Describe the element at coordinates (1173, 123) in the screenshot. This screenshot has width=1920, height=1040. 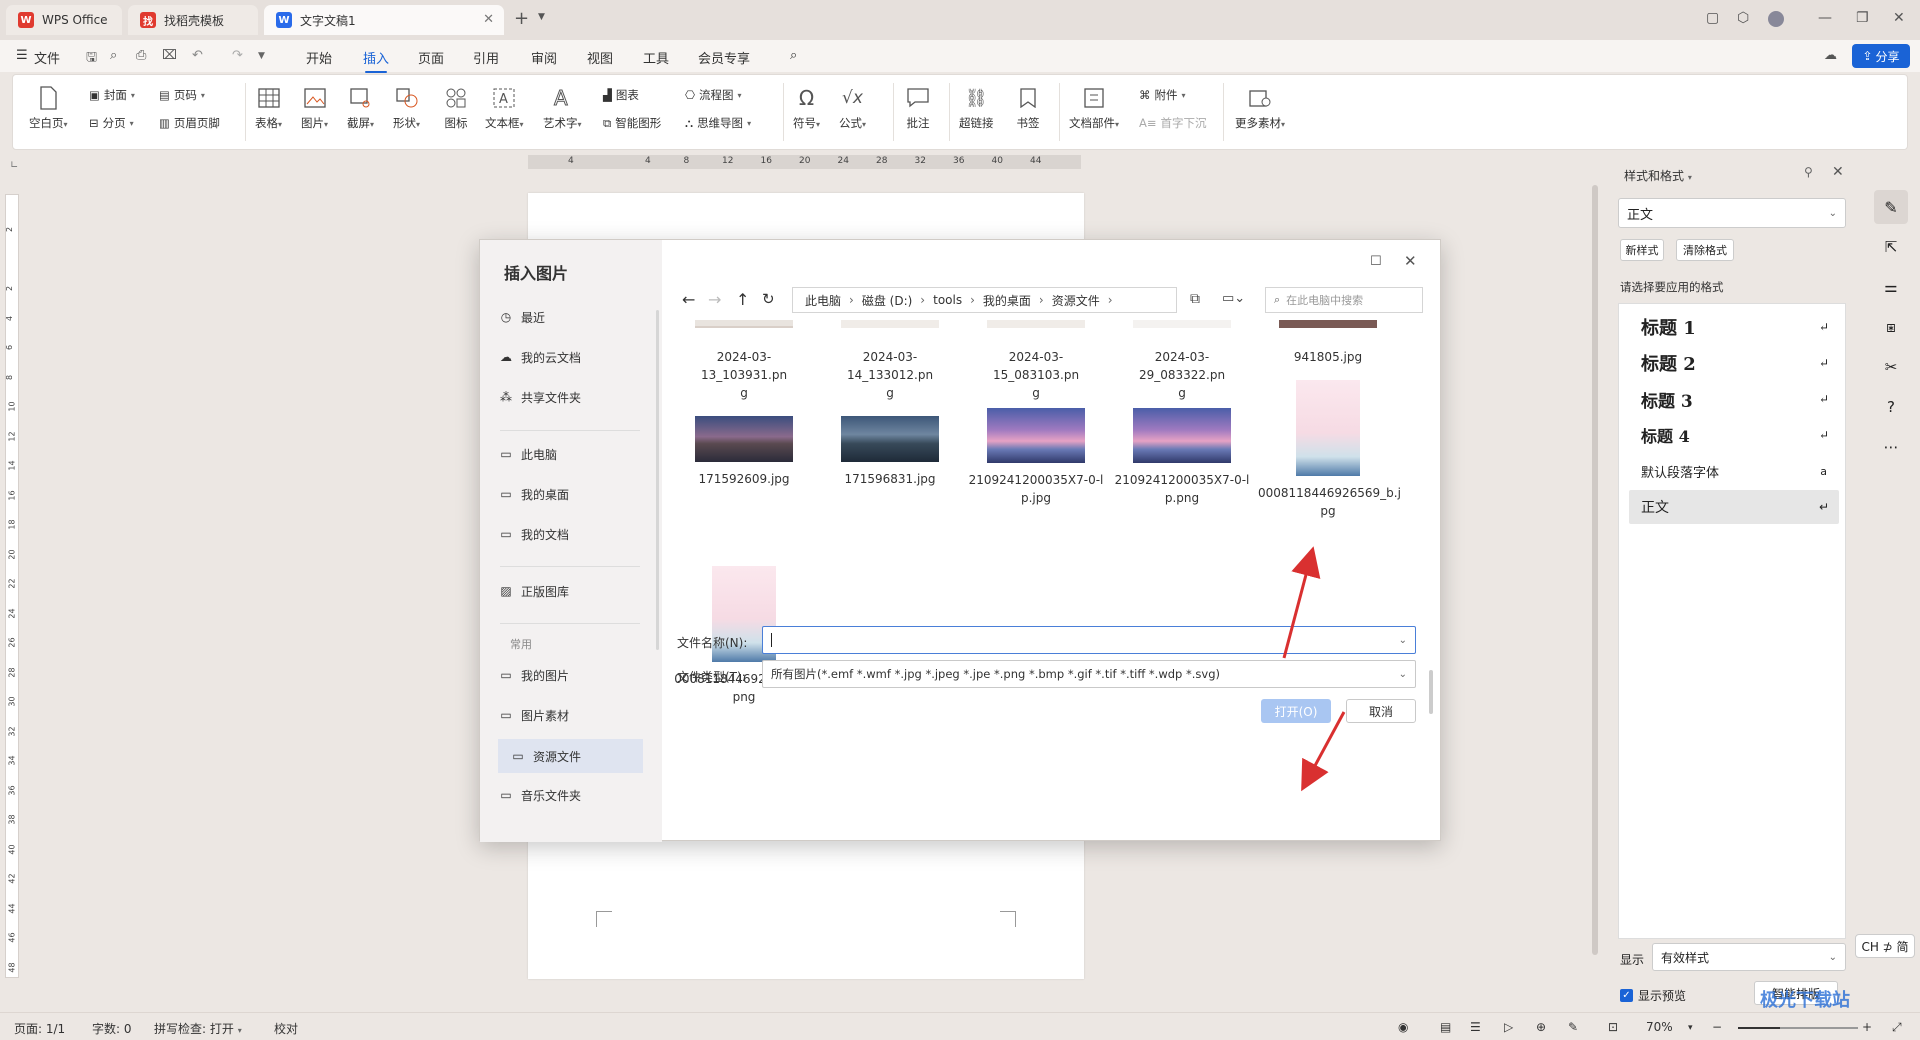
I see `drop-cap-button: A≡ 首字下沉` at that location.